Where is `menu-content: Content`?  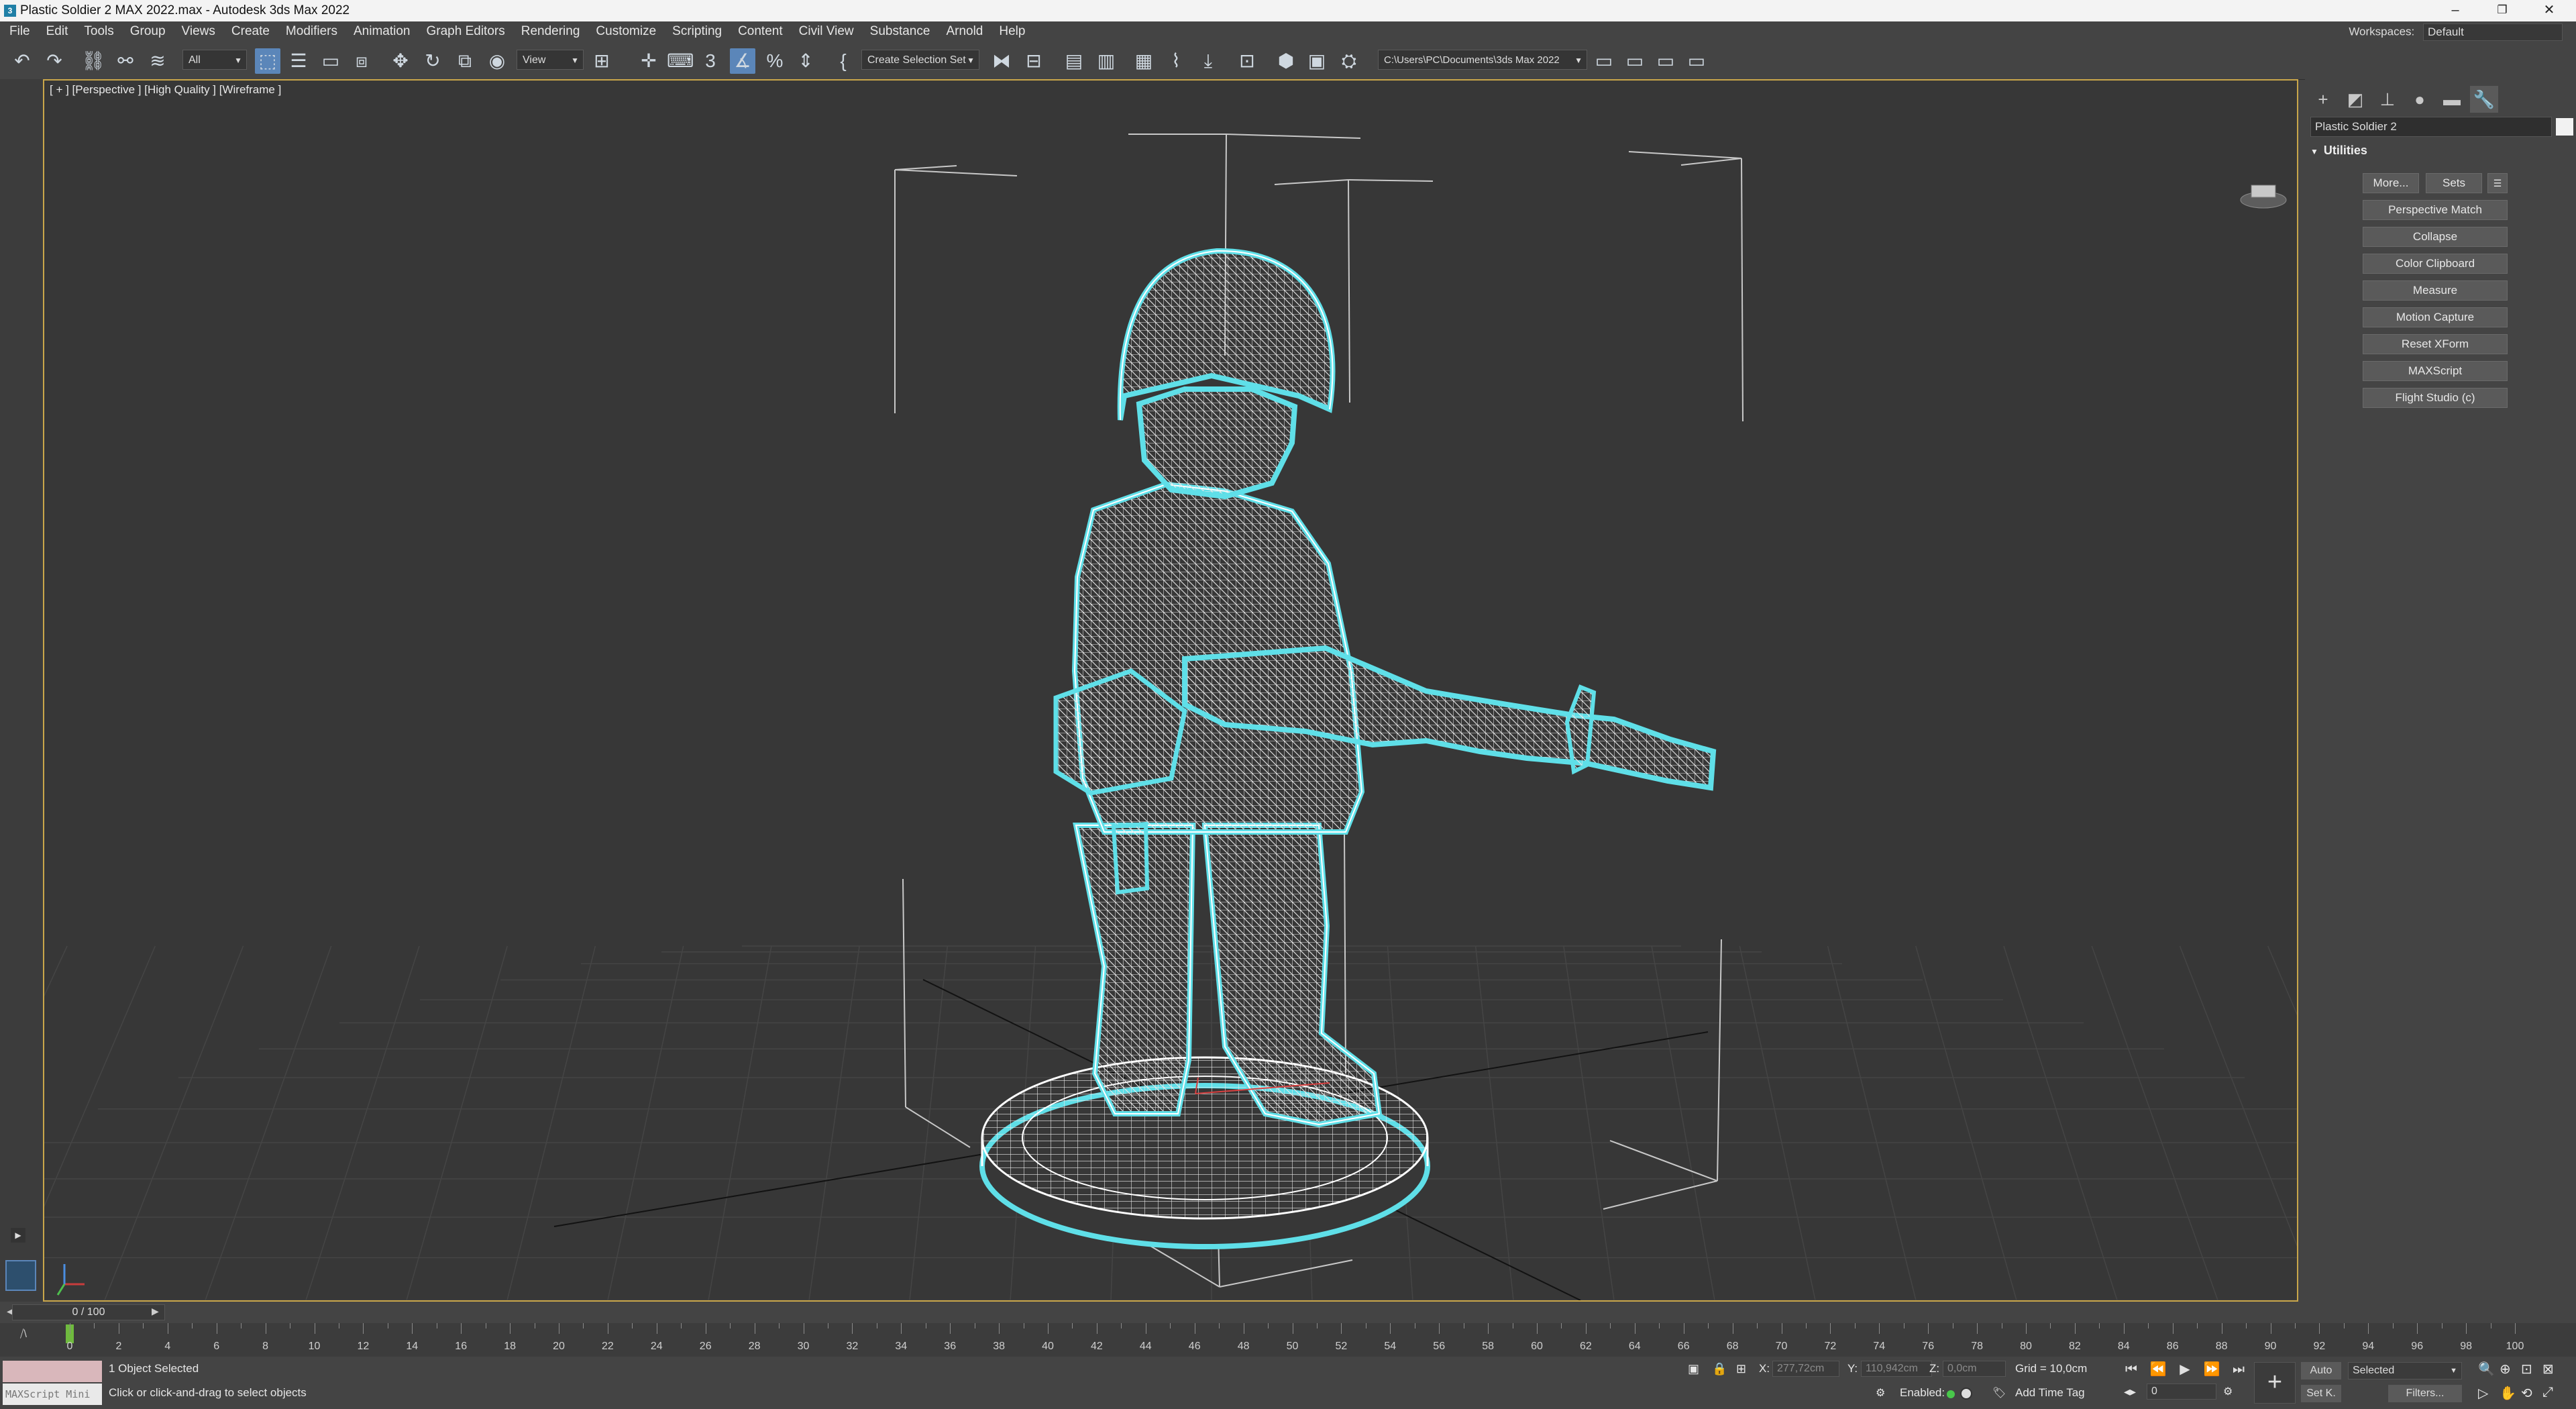 menu-content: Content is located at coordinates (760, 31).